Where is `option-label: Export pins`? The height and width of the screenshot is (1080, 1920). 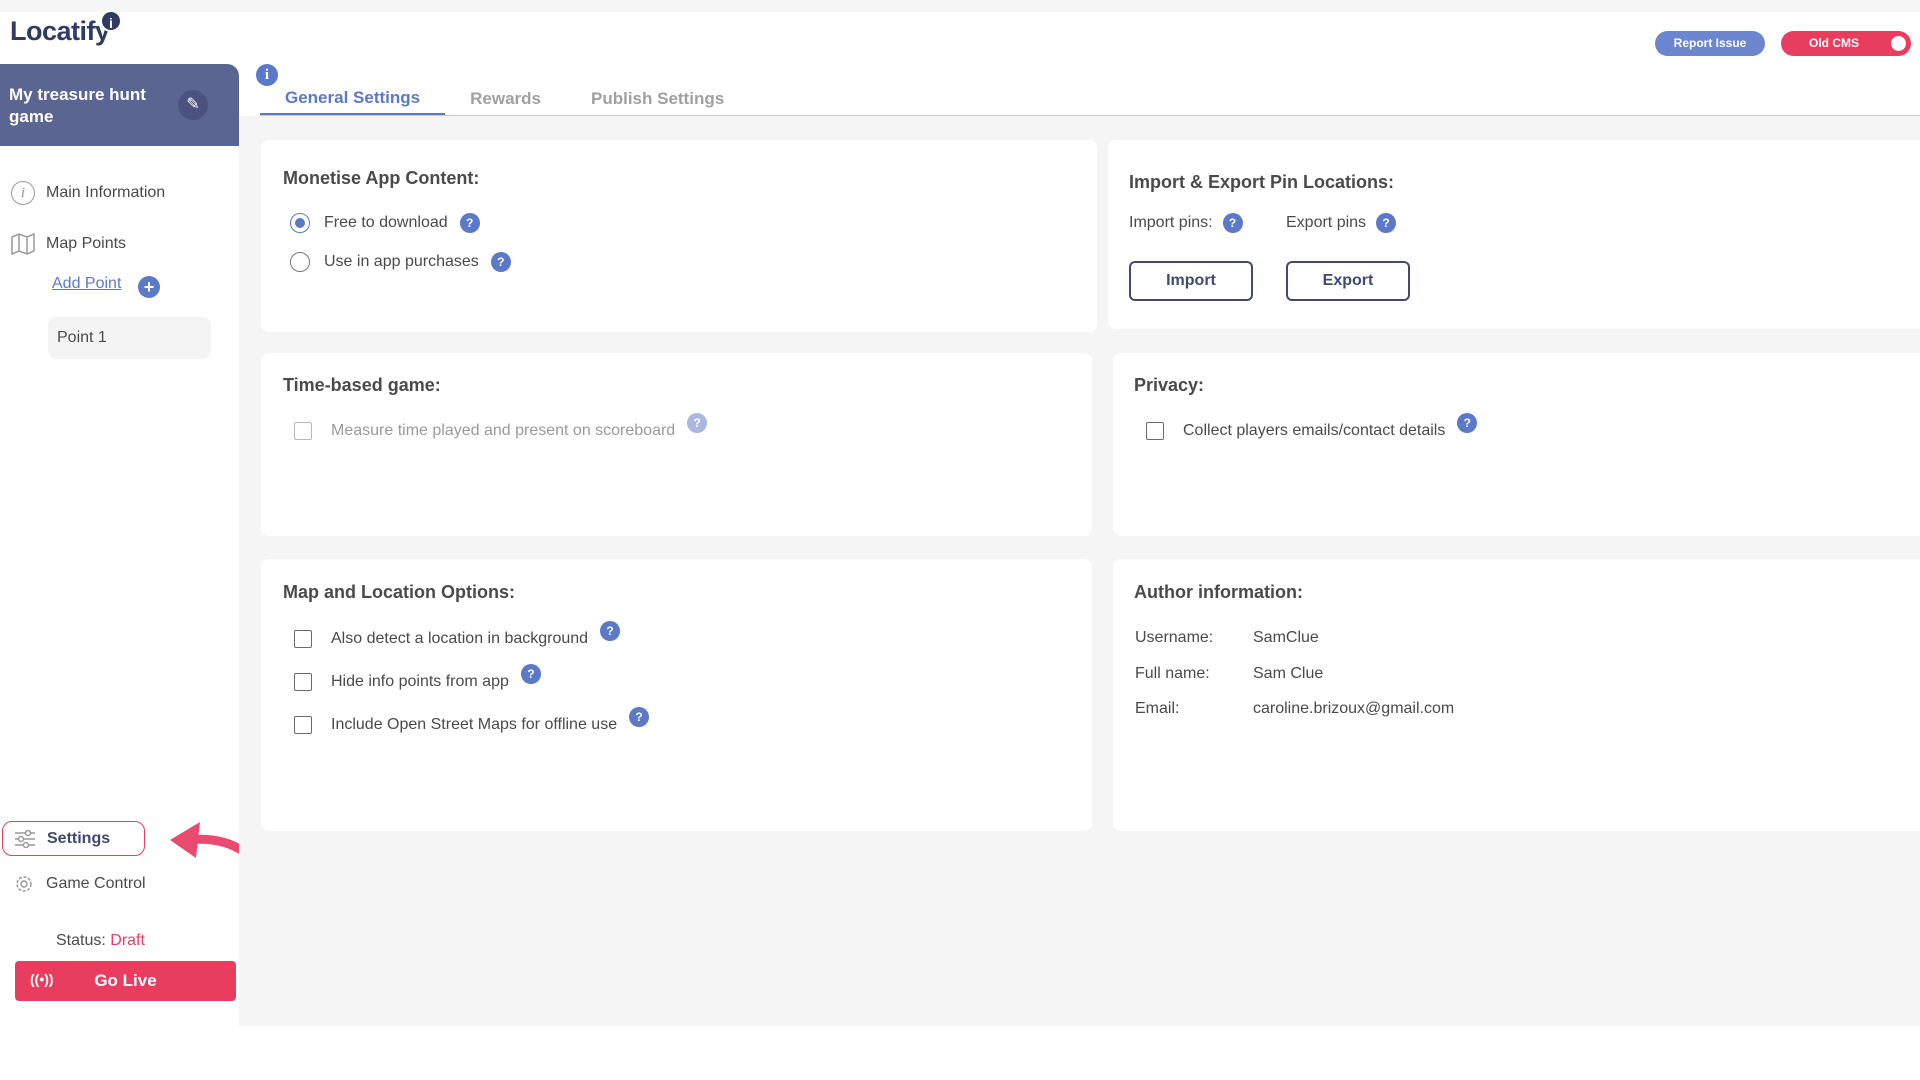 option-label: Export pins is located at coordinates (1326, 222).